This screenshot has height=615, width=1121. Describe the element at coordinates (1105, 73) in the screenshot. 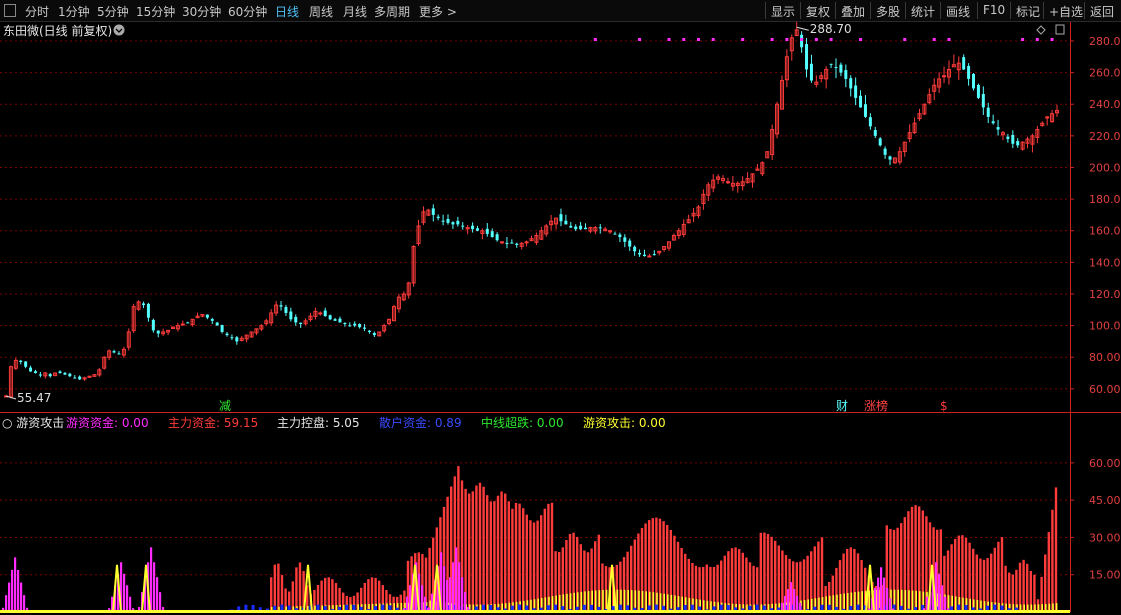

I see `main-tick-label-1: 260.00` at that location.